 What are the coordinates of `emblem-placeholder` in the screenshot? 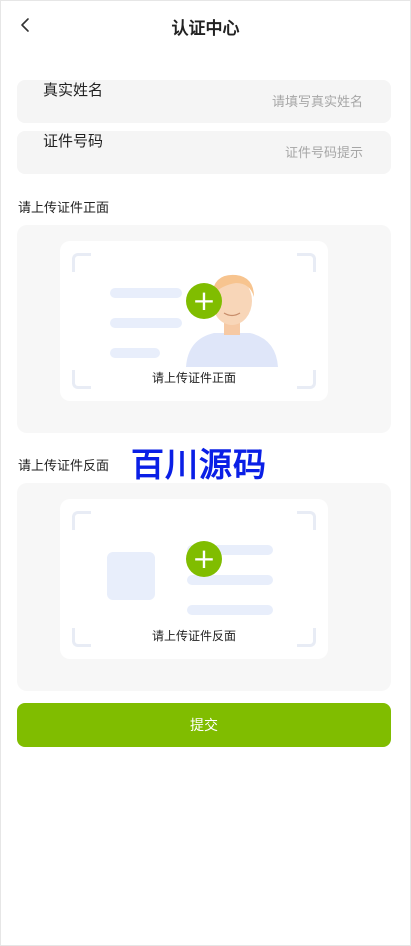 It's located at (131, 576).